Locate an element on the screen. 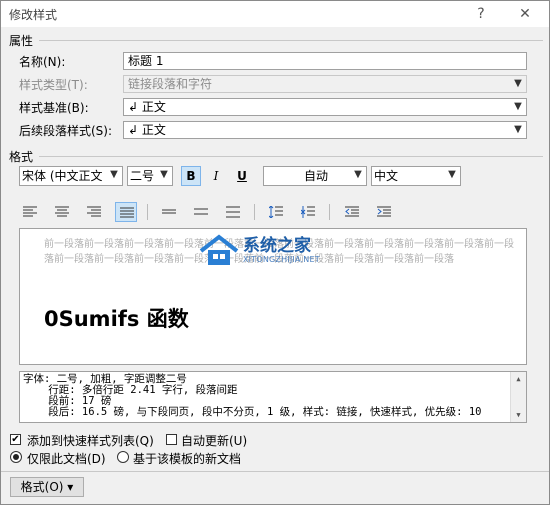 This screenshot has width=550, height=505. spacing-increase-icon is located at coordinates (276, 212).